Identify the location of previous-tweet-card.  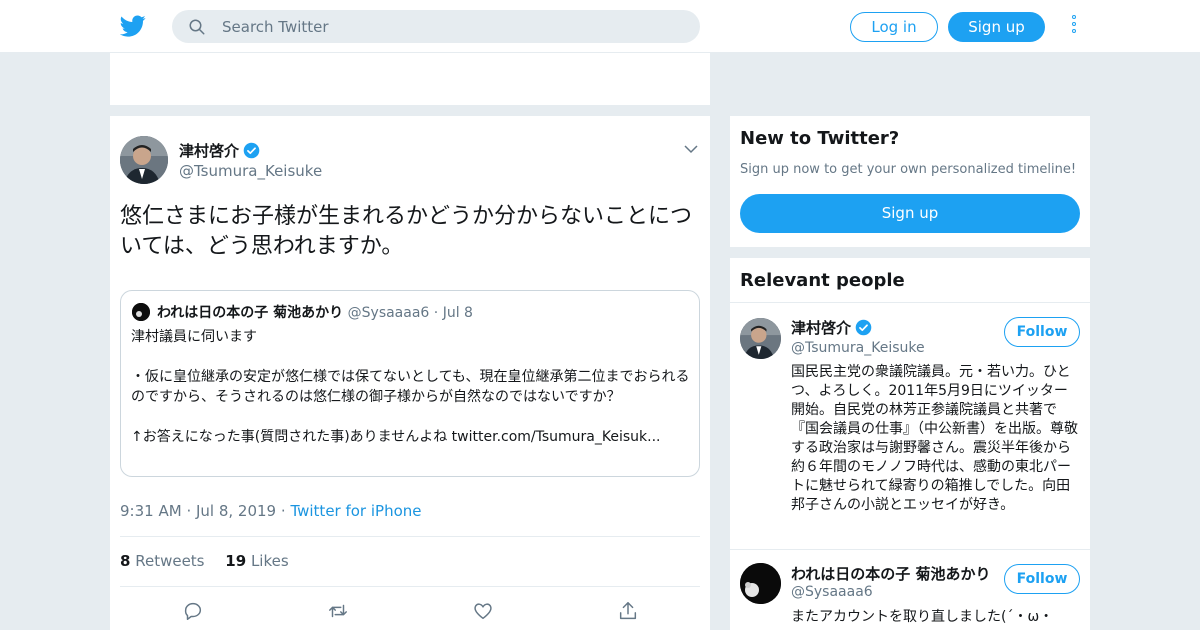
(410, 79).